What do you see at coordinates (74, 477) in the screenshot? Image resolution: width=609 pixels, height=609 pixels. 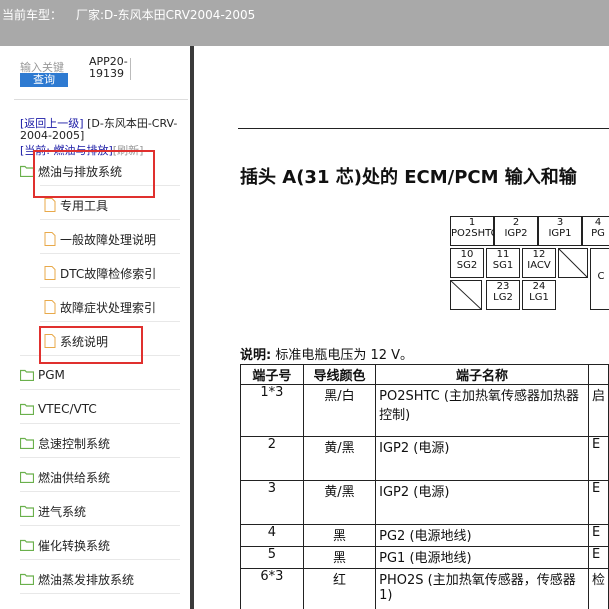 I see `tree-item-label: 燃油供给系统` at bounding box center [74, 477].